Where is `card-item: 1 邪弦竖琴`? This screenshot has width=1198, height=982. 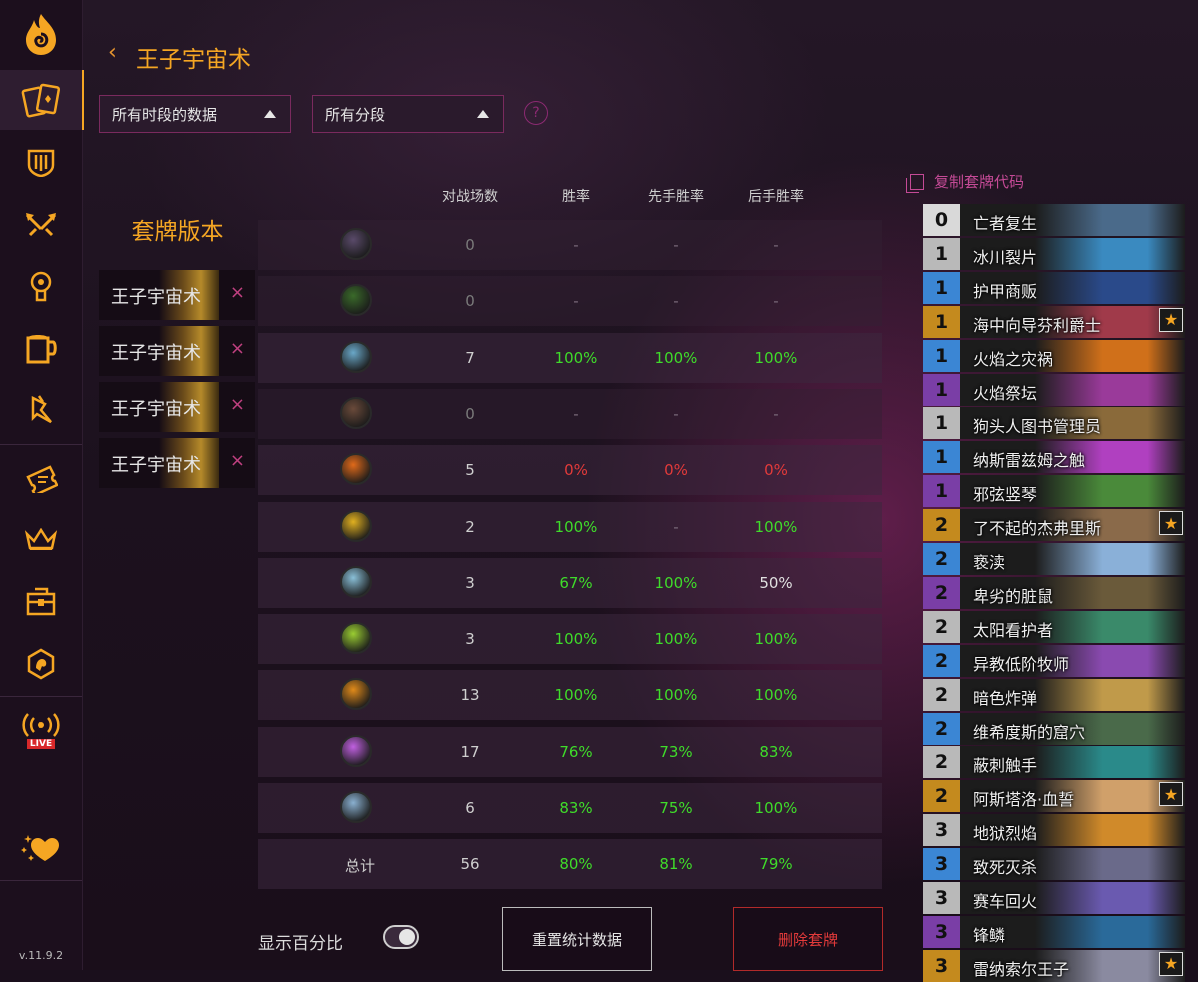 card-item: 1 邪弦竖琴 is located at coordinates (1054, 491).